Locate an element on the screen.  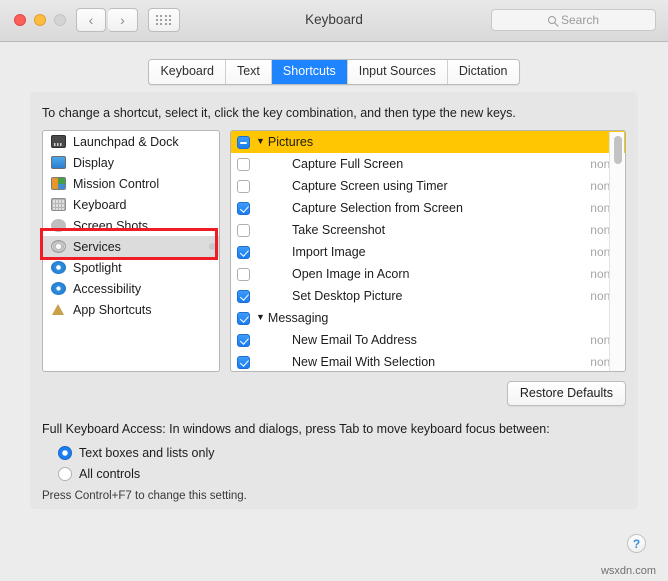
sidebar-item-app-shortcuts: App Shortcuts is located at coordinates (131, 309).